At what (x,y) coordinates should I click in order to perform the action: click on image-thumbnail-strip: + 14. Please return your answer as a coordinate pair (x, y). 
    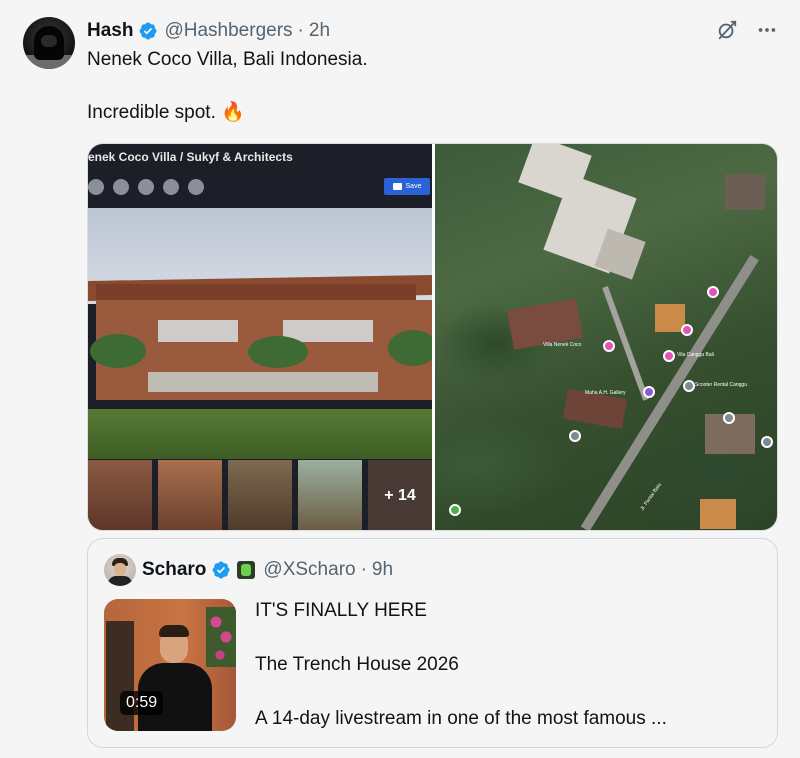
    Looking at the image, I should click on (260, 495).